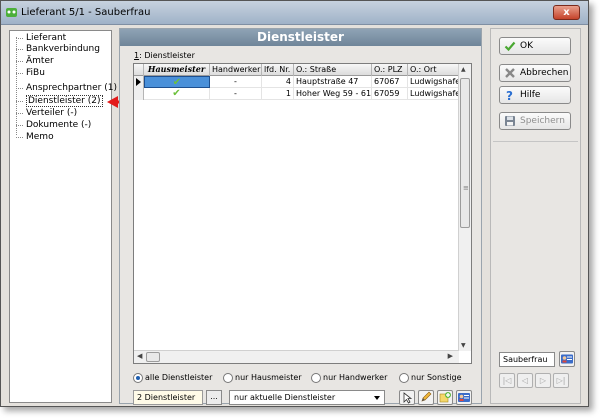 The image size is (600, 418). What do you see at coordinates (450, 356) in the screenshot?
I see `scroll-right-icon: ▶` at bounding box center [450, 356].